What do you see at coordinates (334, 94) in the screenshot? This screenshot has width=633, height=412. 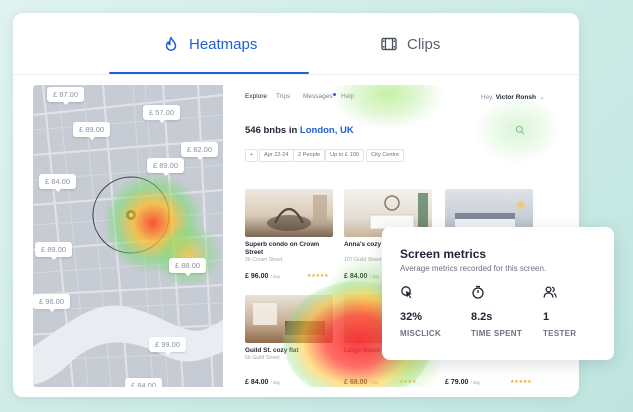 I see `unread-dot` at bounding box center [334, 94].